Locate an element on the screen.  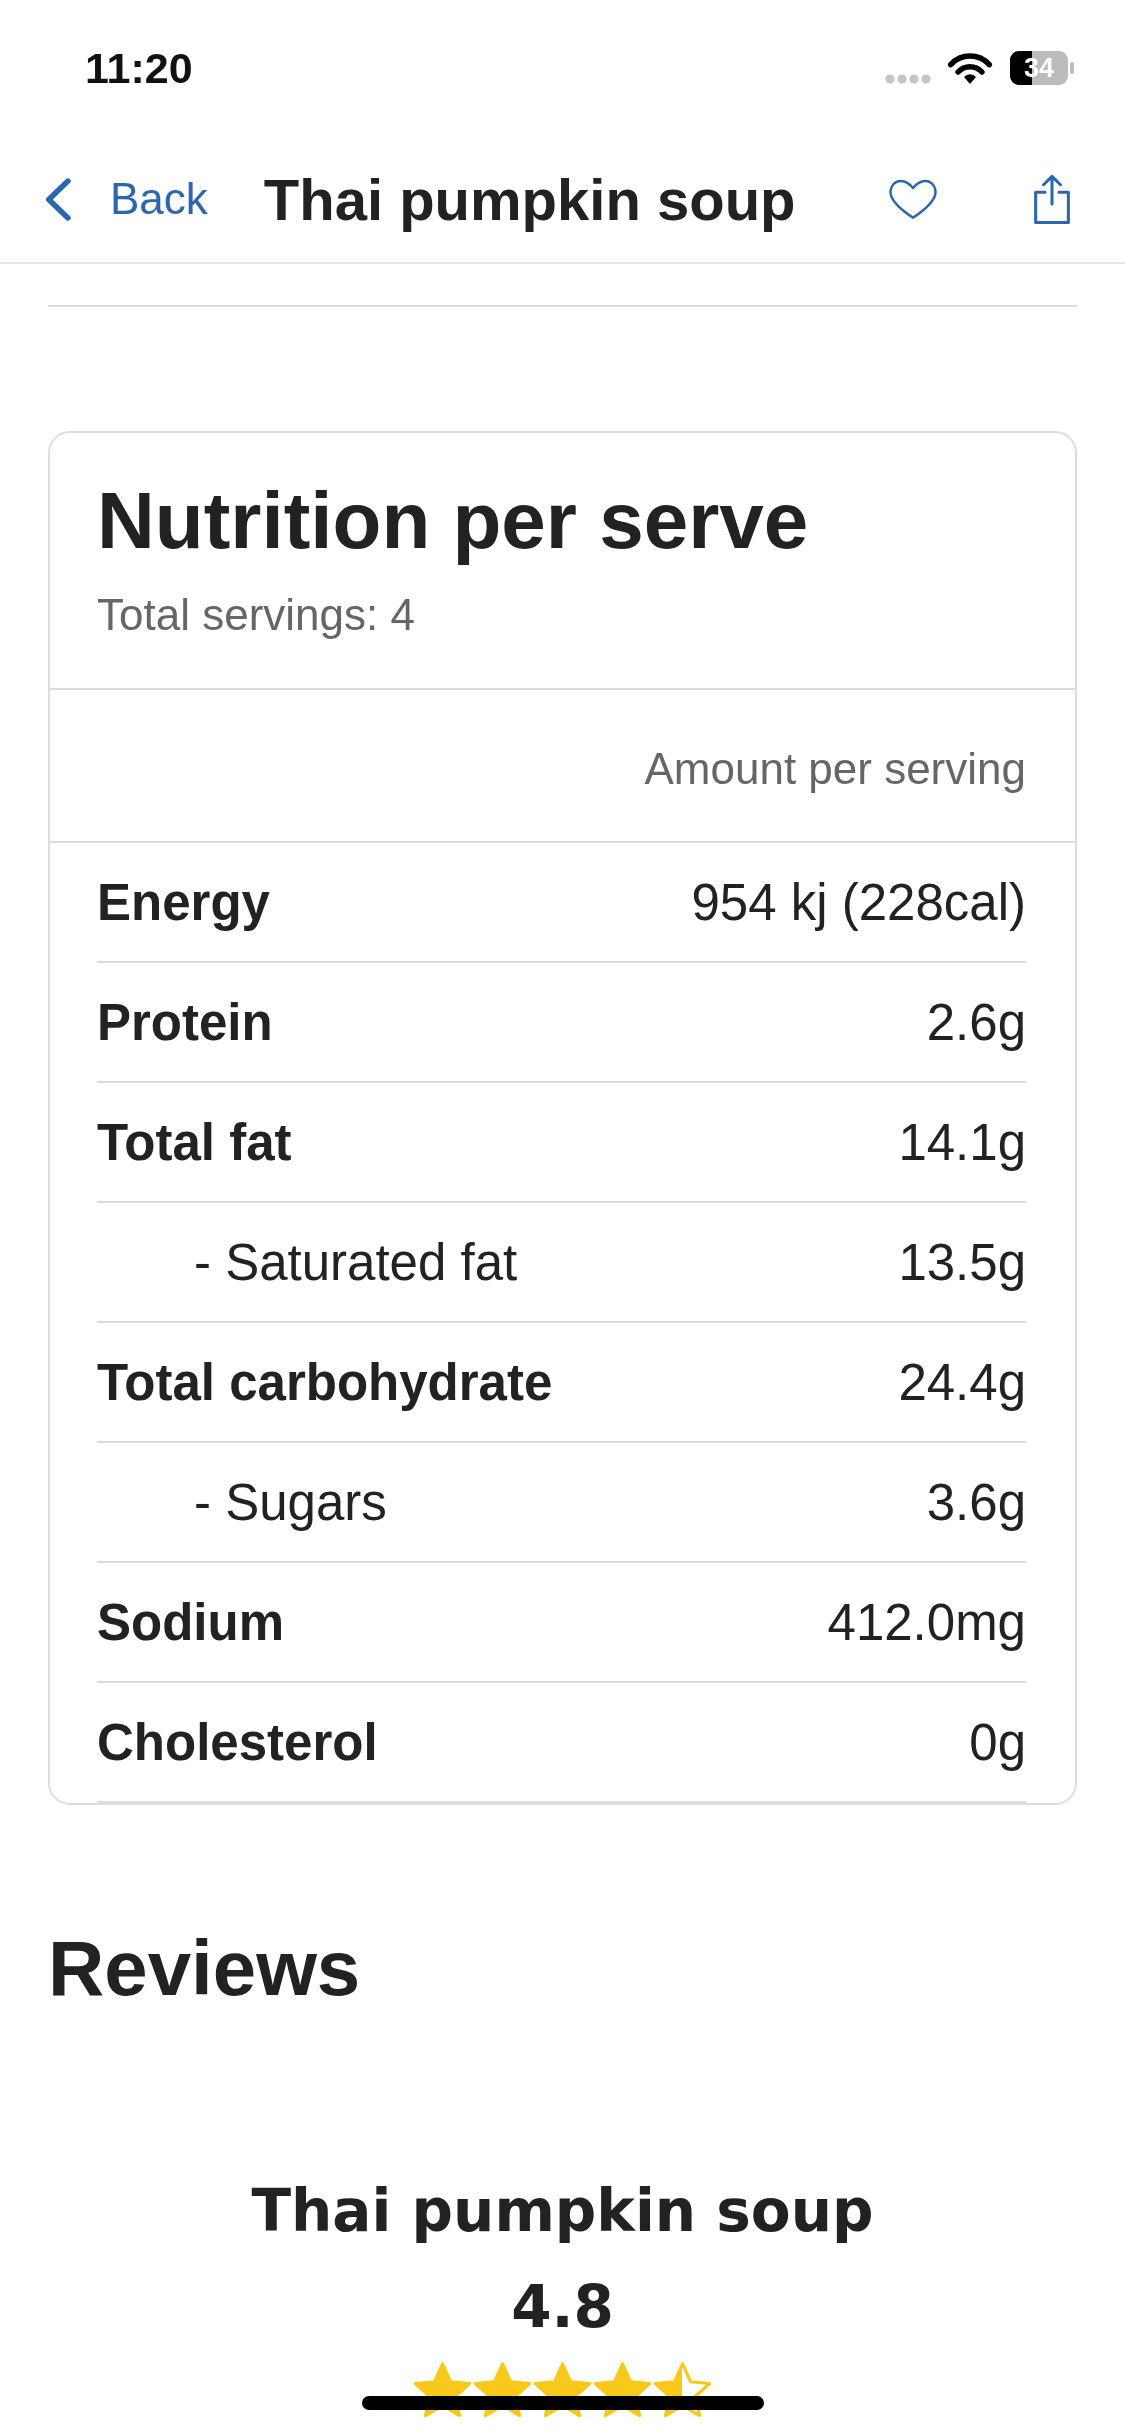
nutrient-label: - Sugars is located at coordinates (290, 1502).